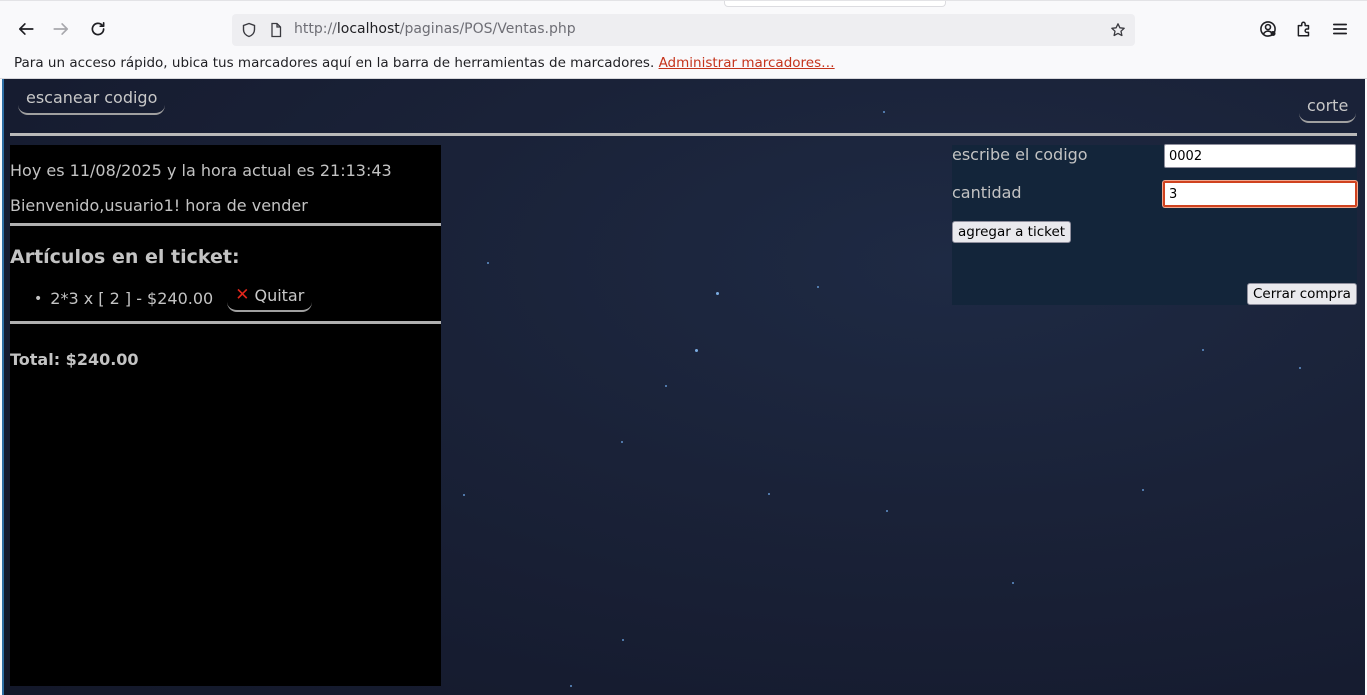 The width and height of the screenshot is (1367, 695). What do you see at coordinates (279, 295) in the screenshot?
I see `remove-item-label: Quitar` at bounding box center [279, 295].